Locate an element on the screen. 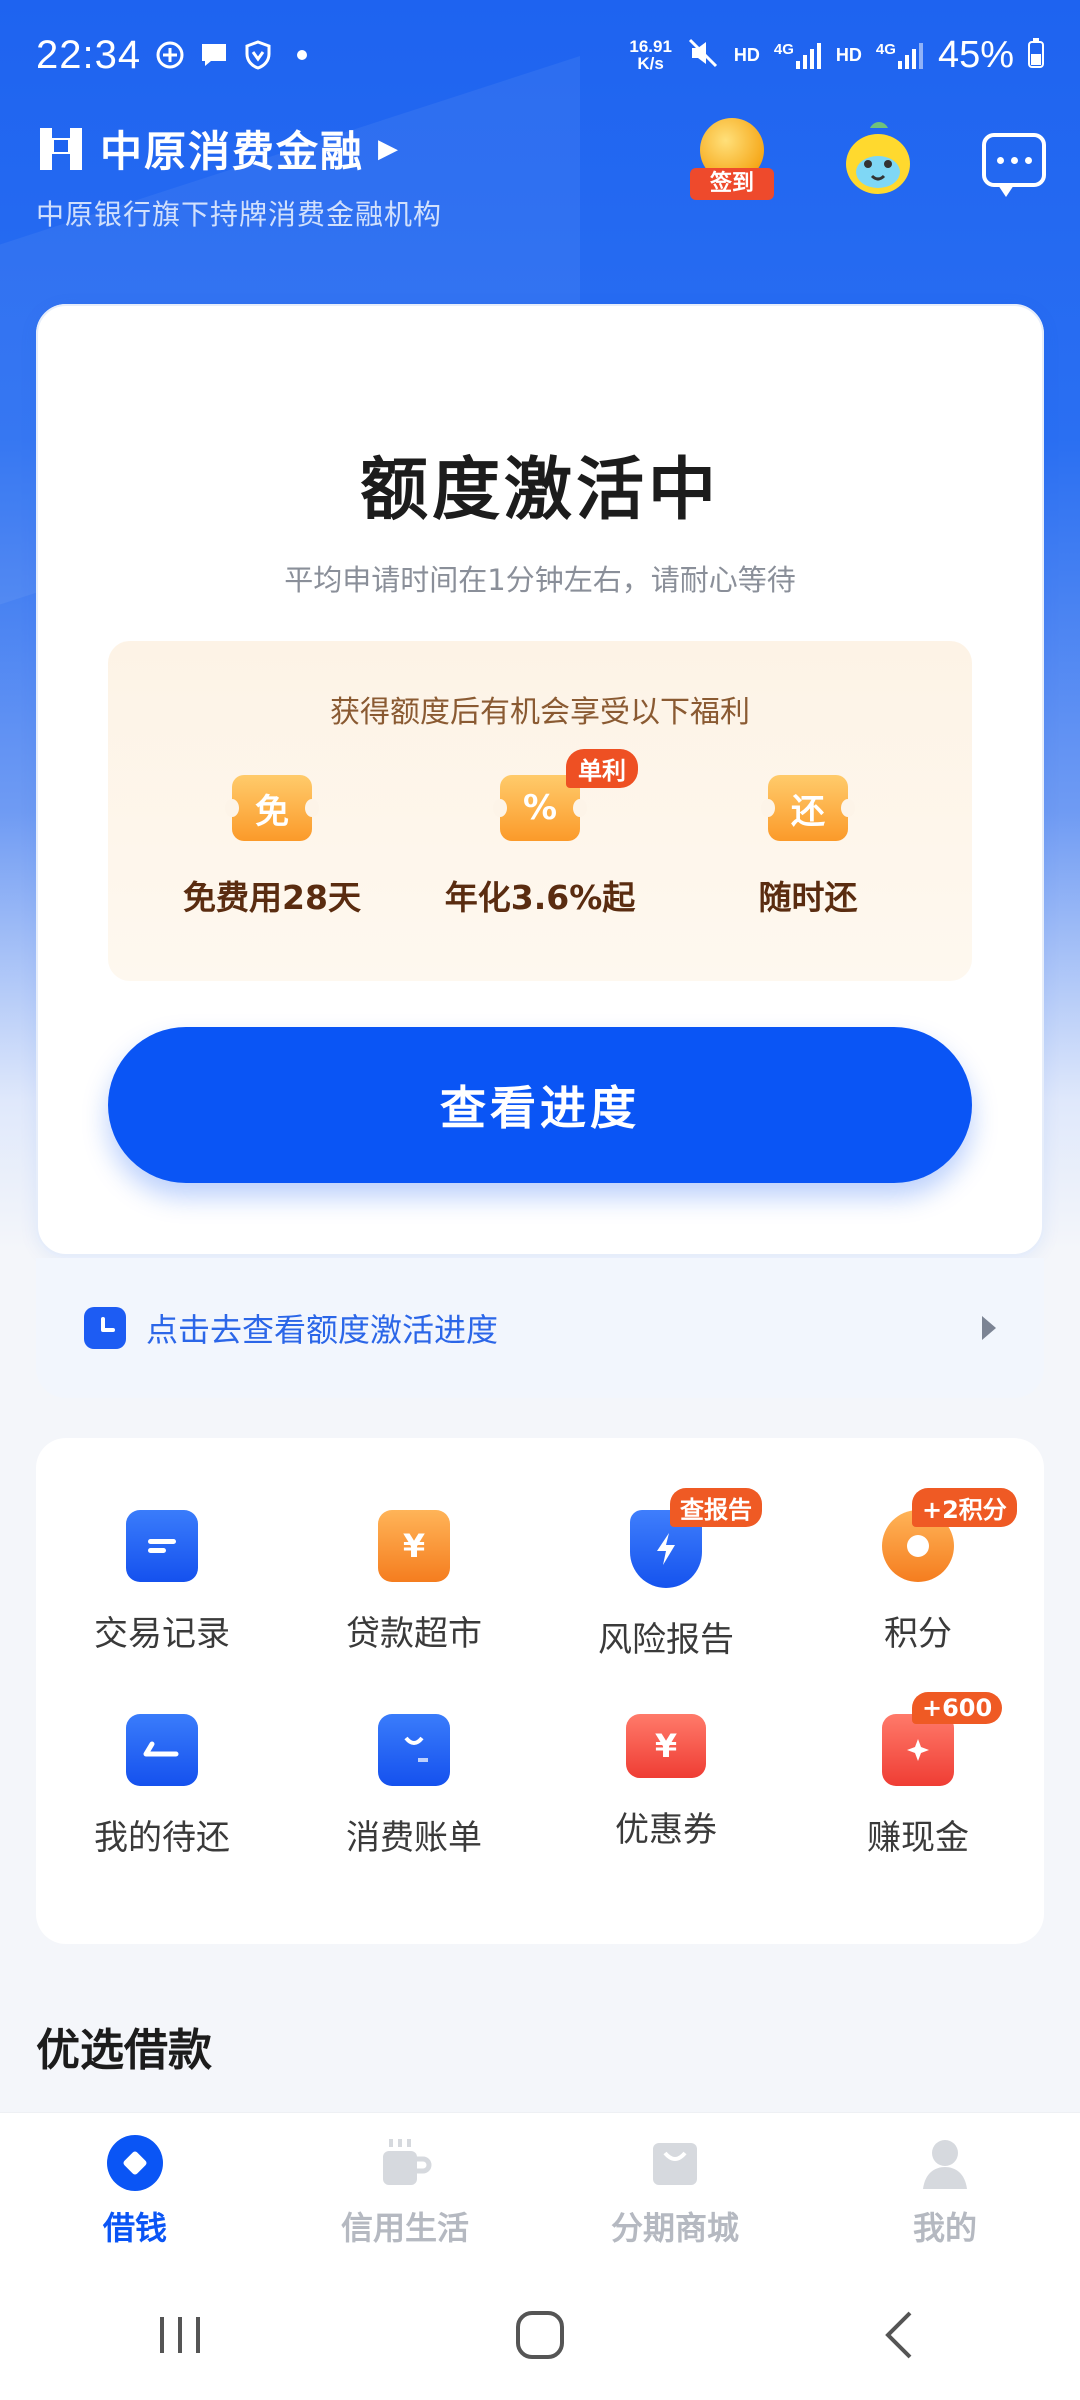 The width and height of the screenshot is (1080, 2400). service-label: 交易记录 is located at coordinates (162, 1634).